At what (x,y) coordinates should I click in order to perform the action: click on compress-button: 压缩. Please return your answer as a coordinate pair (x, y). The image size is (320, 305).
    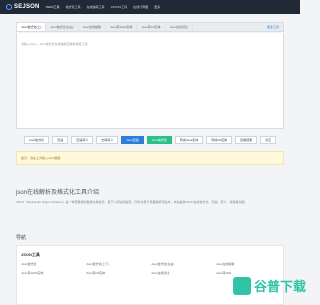
    Looking at the image, I should click on (60, 140).